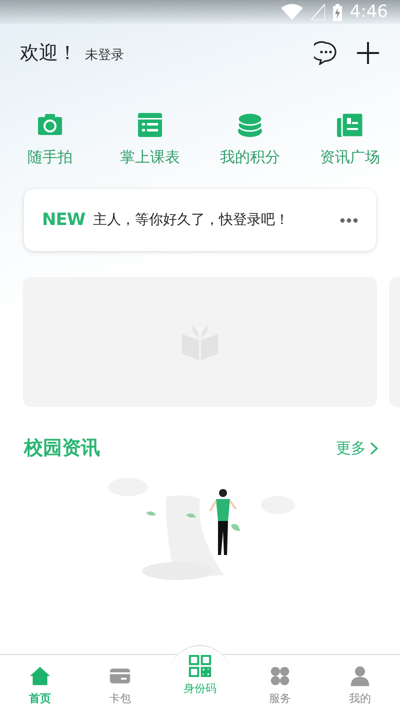 This screenshot has height=710, width=400. I want to click on notice-card: NEW 主人，等你好久了，快登录吧！, so click(200, 220).